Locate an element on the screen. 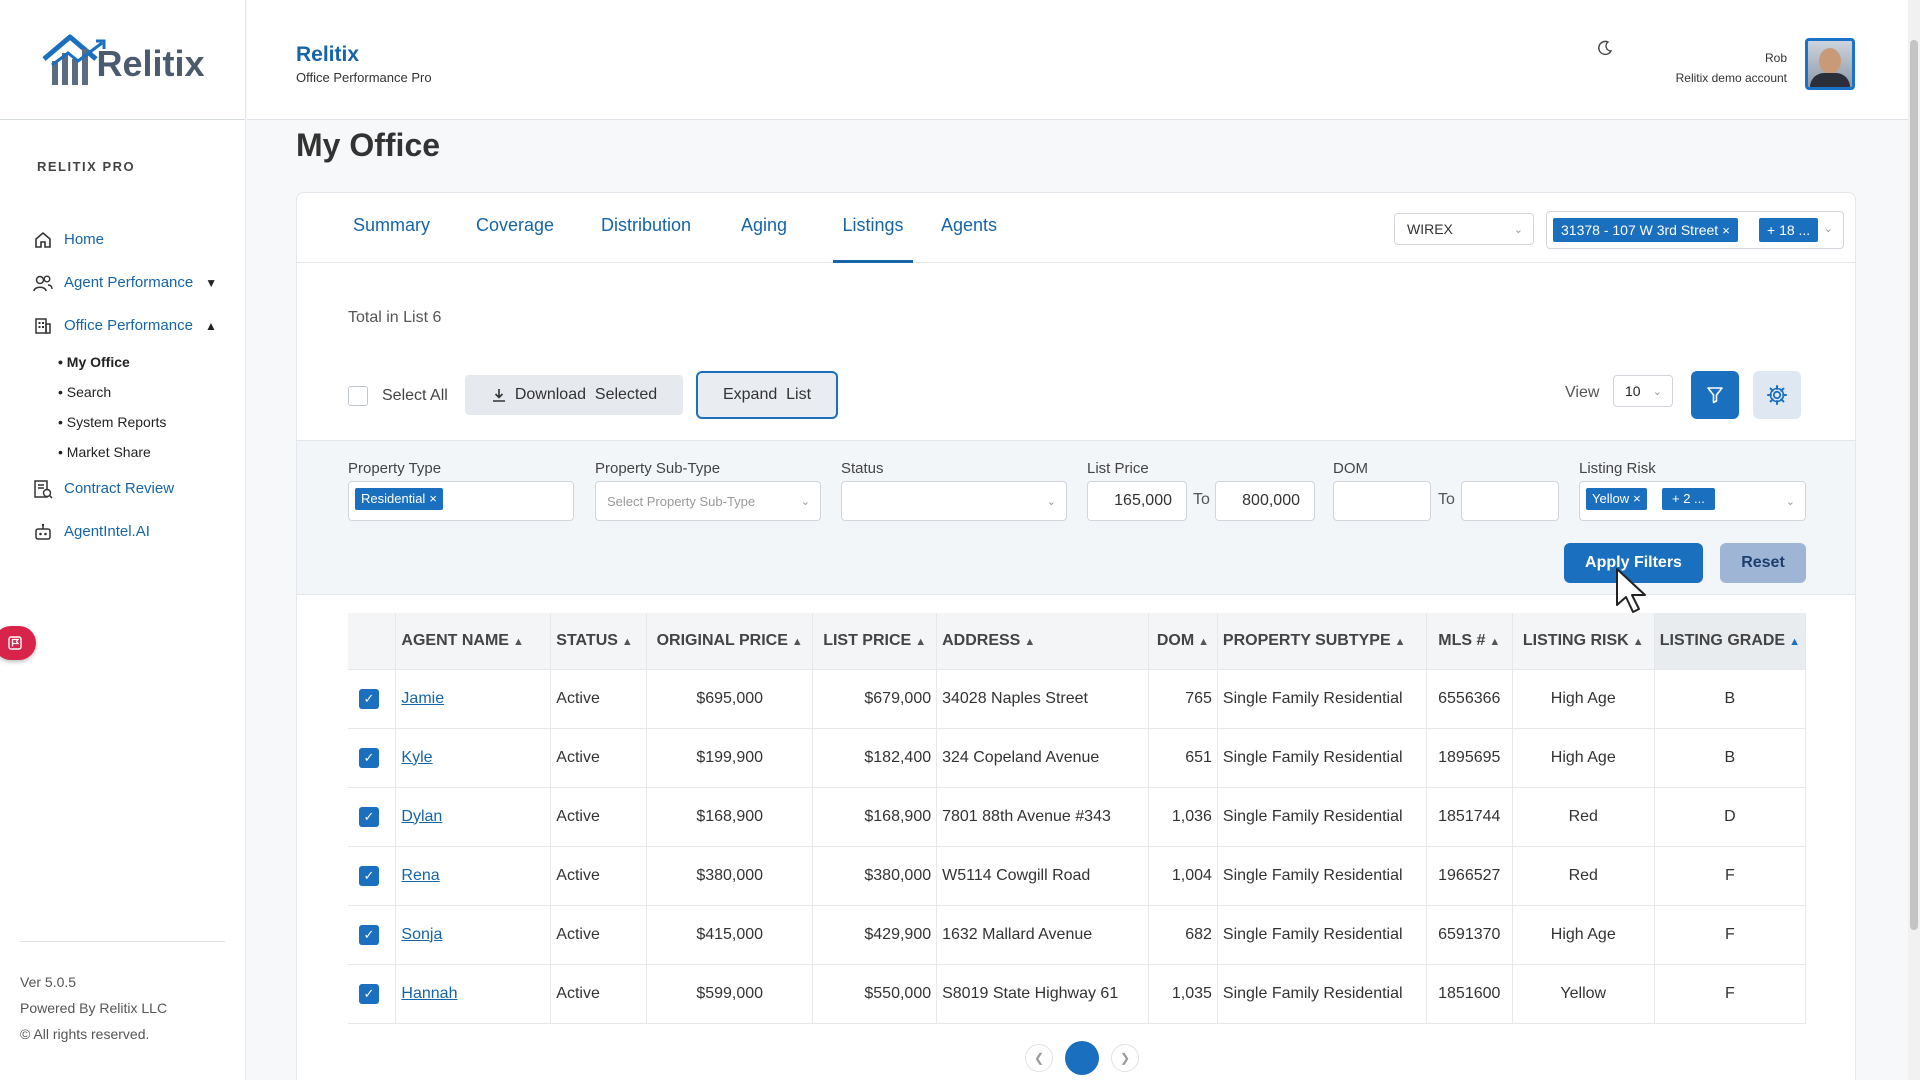 The width and height of the screenshot is (1920, 1080). col-listing-grade: LISTING GRADE ▲︎ is located at coordinates (1730, 641).